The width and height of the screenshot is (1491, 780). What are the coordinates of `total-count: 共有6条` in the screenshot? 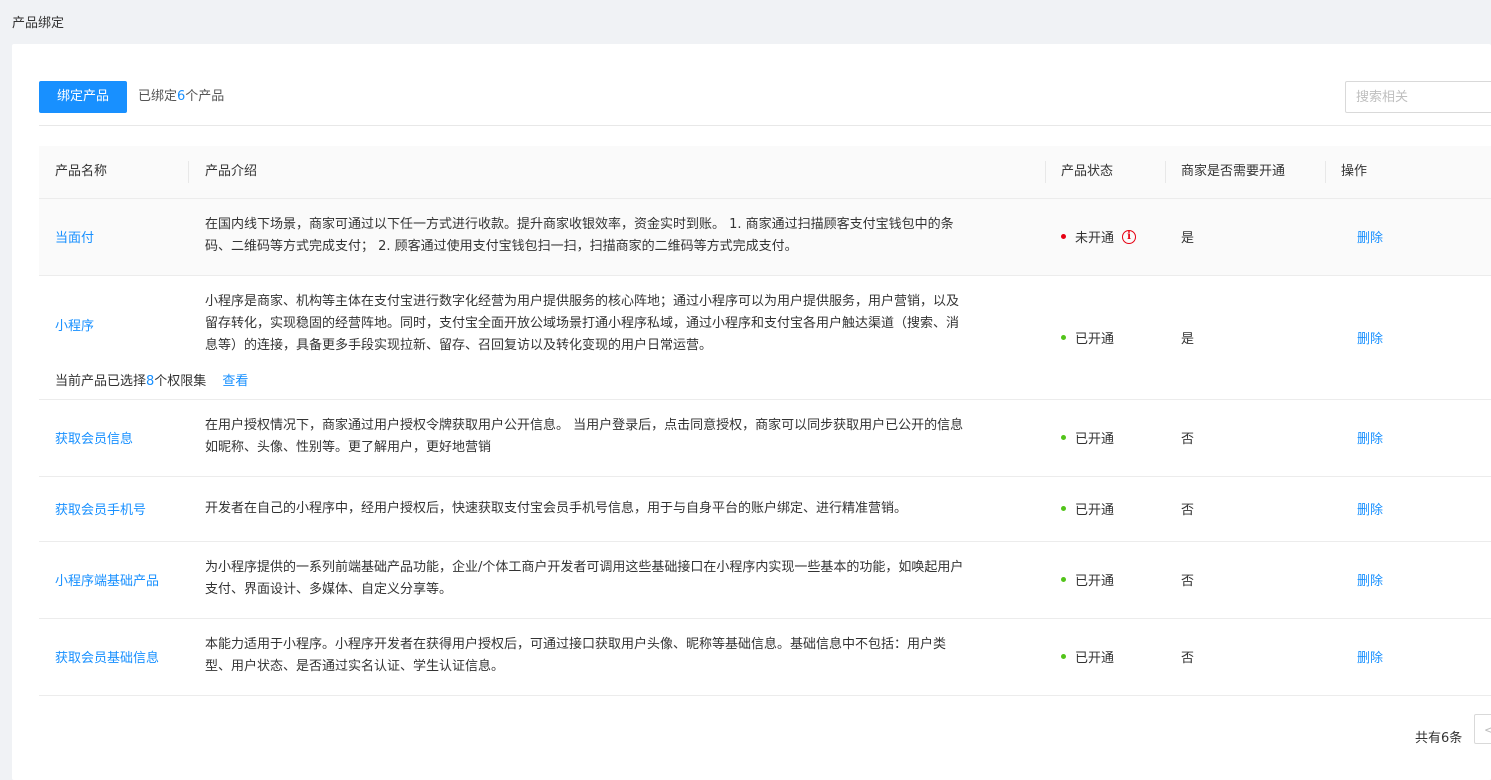 It's located at (1439, 738).